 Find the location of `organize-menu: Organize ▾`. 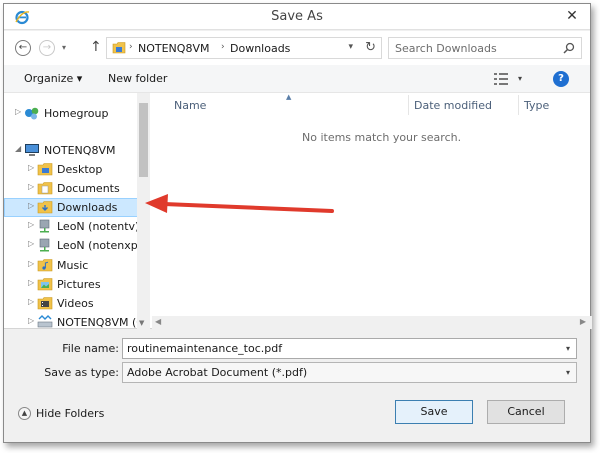

organize-menu: Organize ▾ is located at coordinates (53, 78).